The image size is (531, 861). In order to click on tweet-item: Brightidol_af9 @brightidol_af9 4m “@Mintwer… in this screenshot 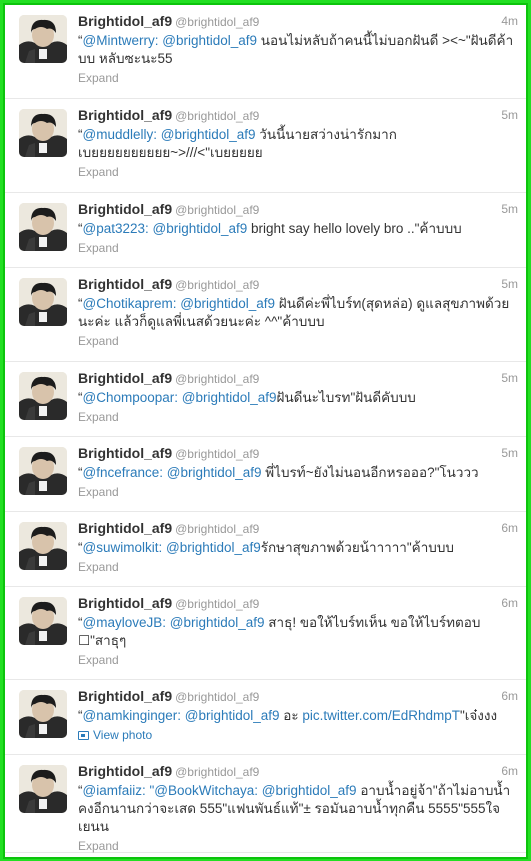, I will do `click(265, 52)`.